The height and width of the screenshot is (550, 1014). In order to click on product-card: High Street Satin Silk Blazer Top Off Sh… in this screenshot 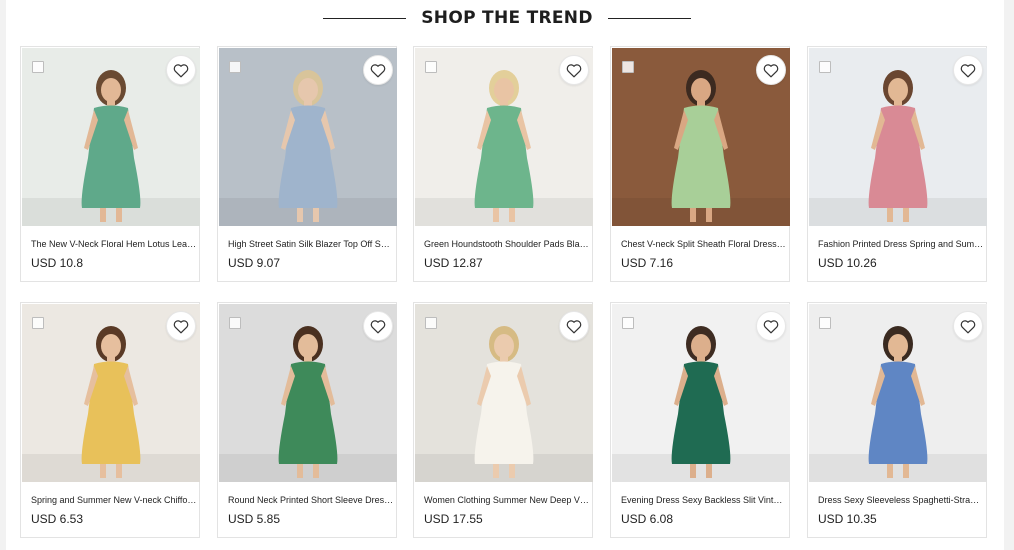, I will do `click(307, 164)`.